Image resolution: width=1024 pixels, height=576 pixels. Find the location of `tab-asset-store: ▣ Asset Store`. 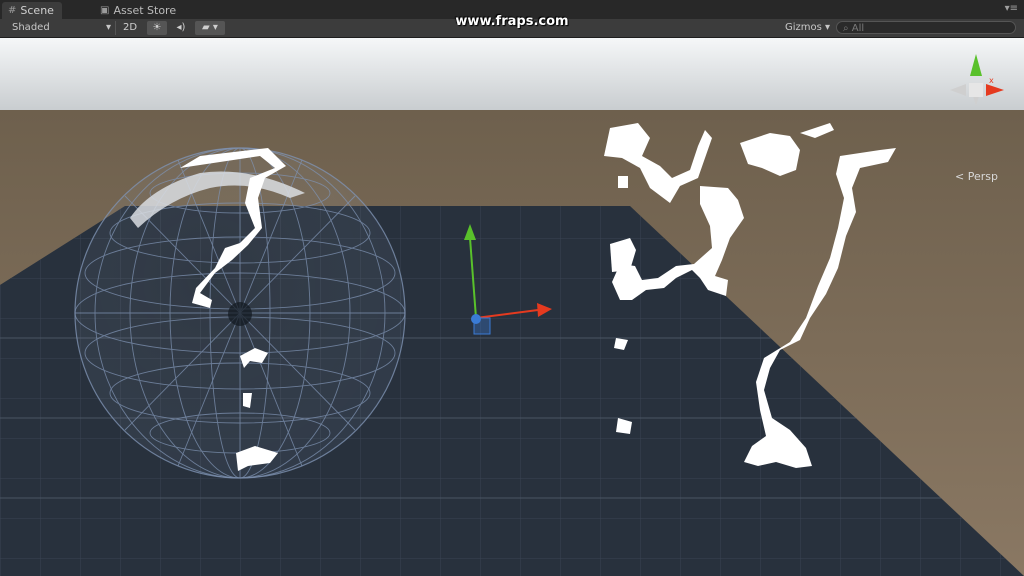

tab-asset-store: ▣ Asset Store is located at coordinates (139, 10).